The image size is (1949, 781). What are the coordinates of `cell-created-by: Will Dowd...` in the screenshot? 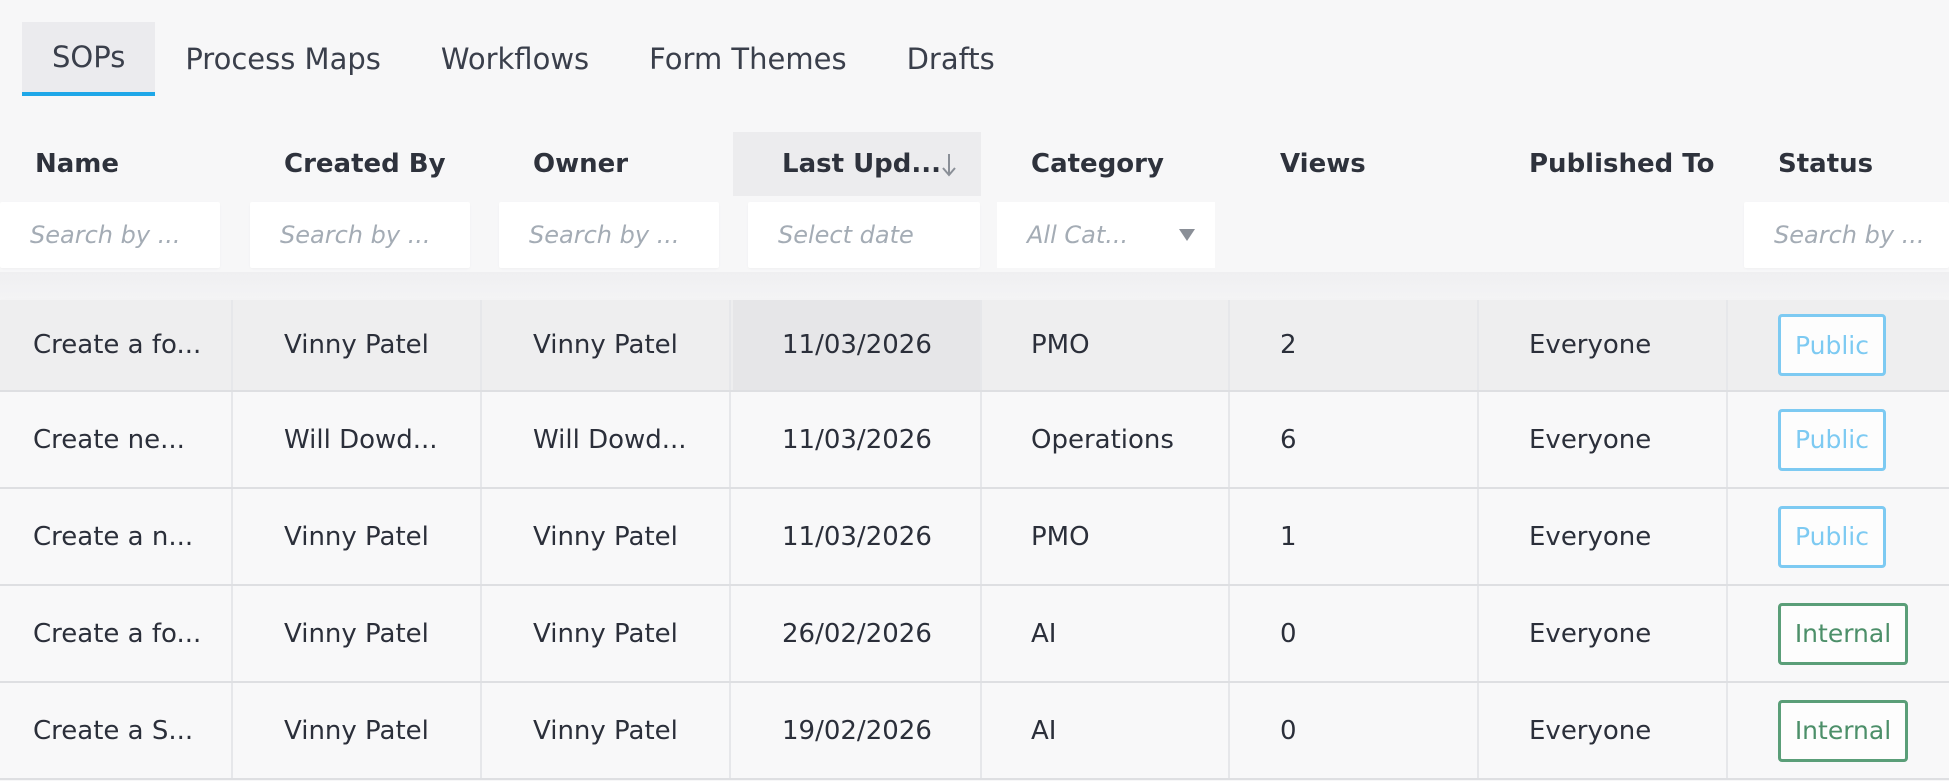 It's located at (361, 439).